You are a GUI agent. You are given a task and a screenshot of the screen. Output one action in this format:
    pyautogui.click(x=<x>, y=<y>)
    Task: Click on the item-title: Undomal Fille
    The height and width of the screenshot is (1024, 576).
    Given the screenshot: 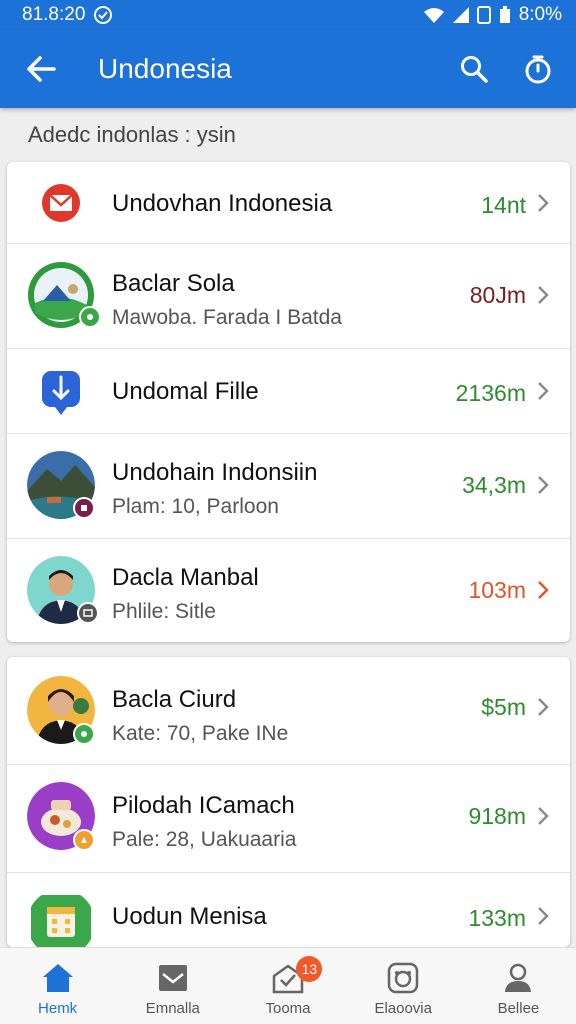 What is the action you would take?
    pyautogui.click(x=185, y=391)
    